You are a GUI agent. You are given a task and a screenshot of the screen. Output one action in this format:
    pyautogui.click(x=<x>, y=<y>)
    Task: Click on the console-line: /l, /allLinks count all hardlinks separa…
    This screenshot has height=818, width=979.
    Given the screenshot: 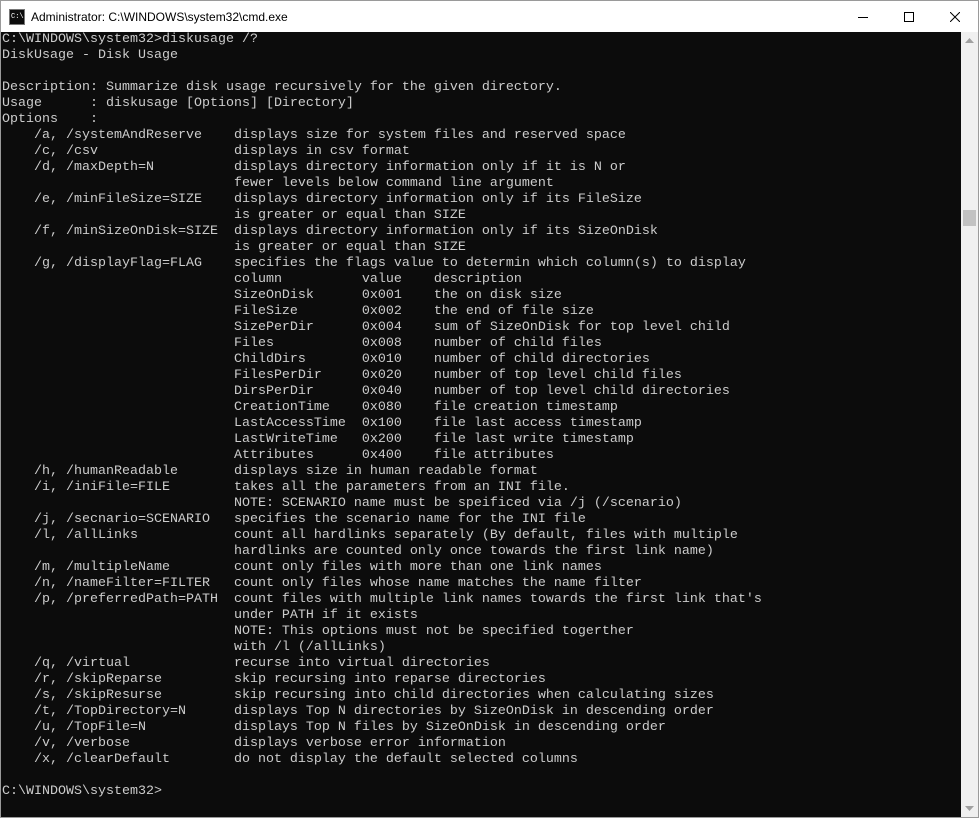 What is the action you would take?
    pyautogui.click(x=370, y=535)
    